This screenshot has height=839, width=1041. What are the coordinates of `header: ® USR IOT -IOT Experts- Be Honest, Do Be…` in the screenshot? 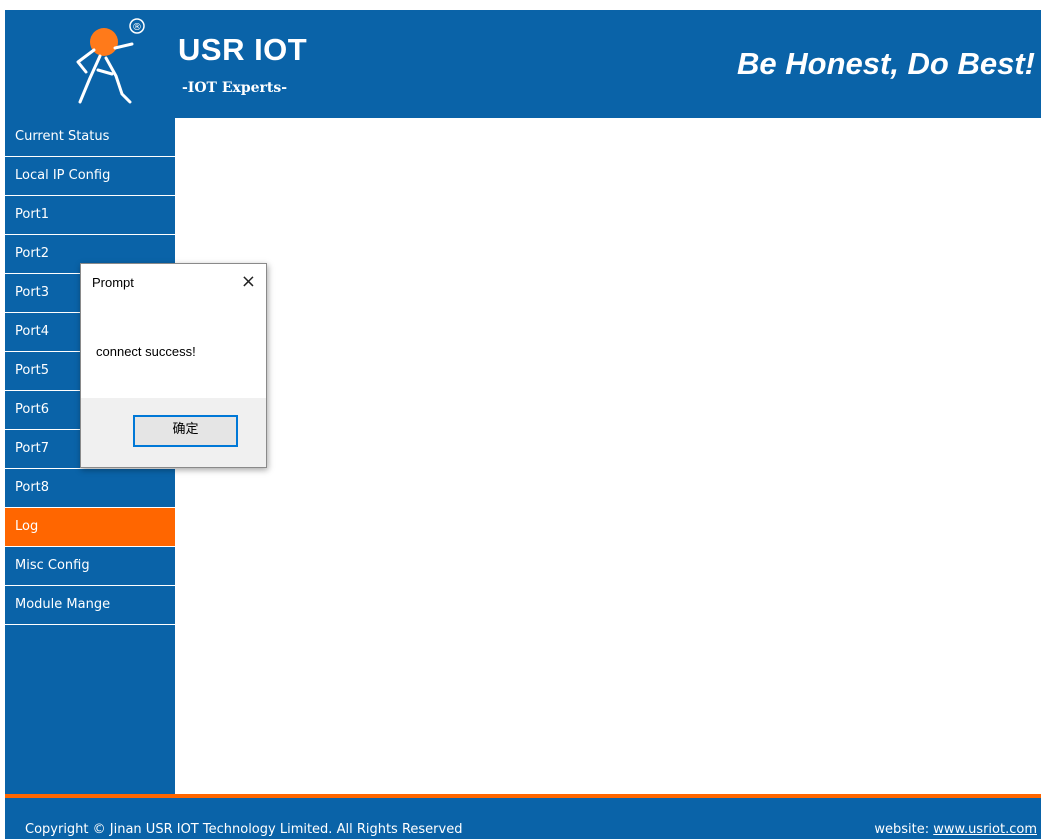 It's located at (523, 64).